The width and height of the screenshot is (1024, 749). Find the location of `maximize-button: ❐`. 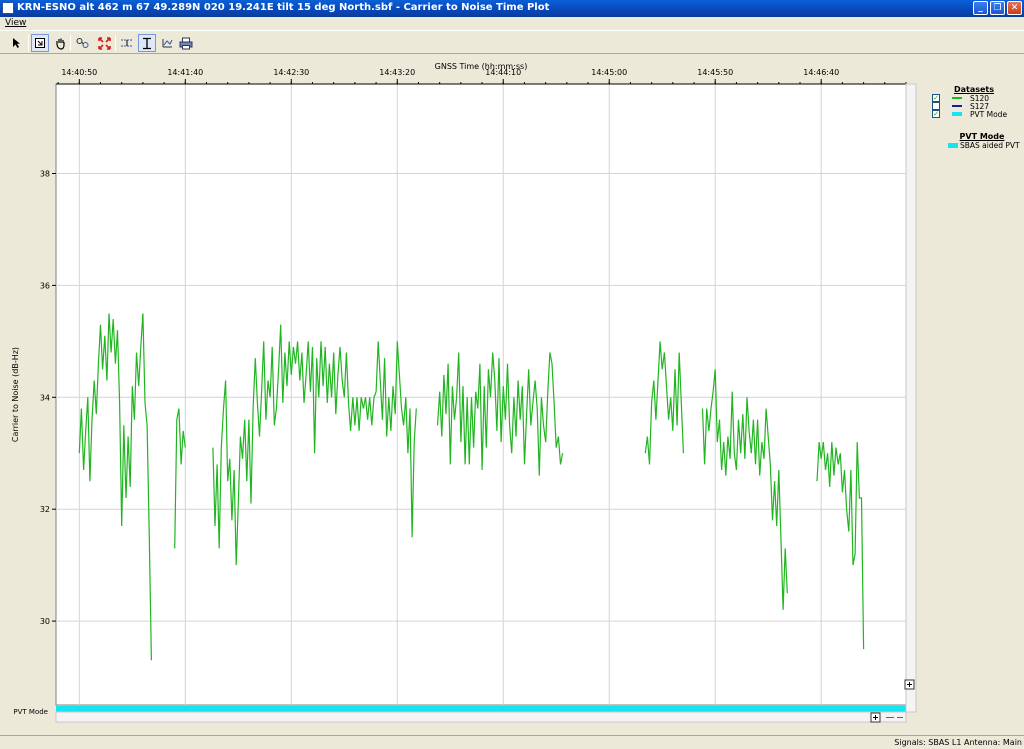

maximize-button: ❐ is located at coordinates (997, 8).